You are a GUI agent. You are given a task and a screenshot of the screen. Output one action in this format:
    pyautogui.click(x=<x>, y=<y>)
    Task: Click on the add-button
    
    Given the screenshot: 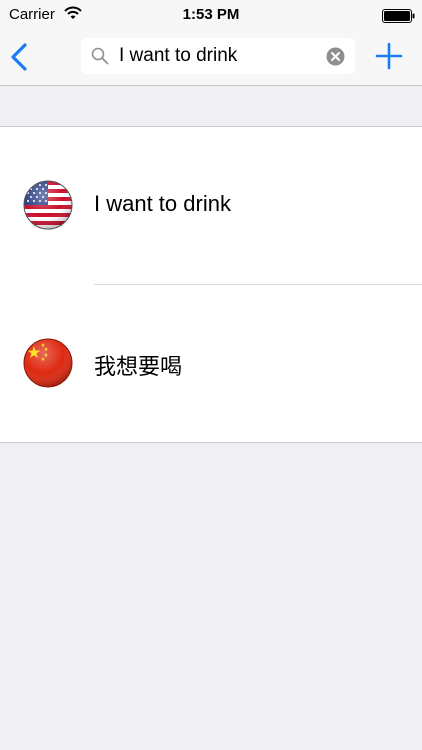 What is the action you would take?
    pyautogui.click(x=389, y=56)
    